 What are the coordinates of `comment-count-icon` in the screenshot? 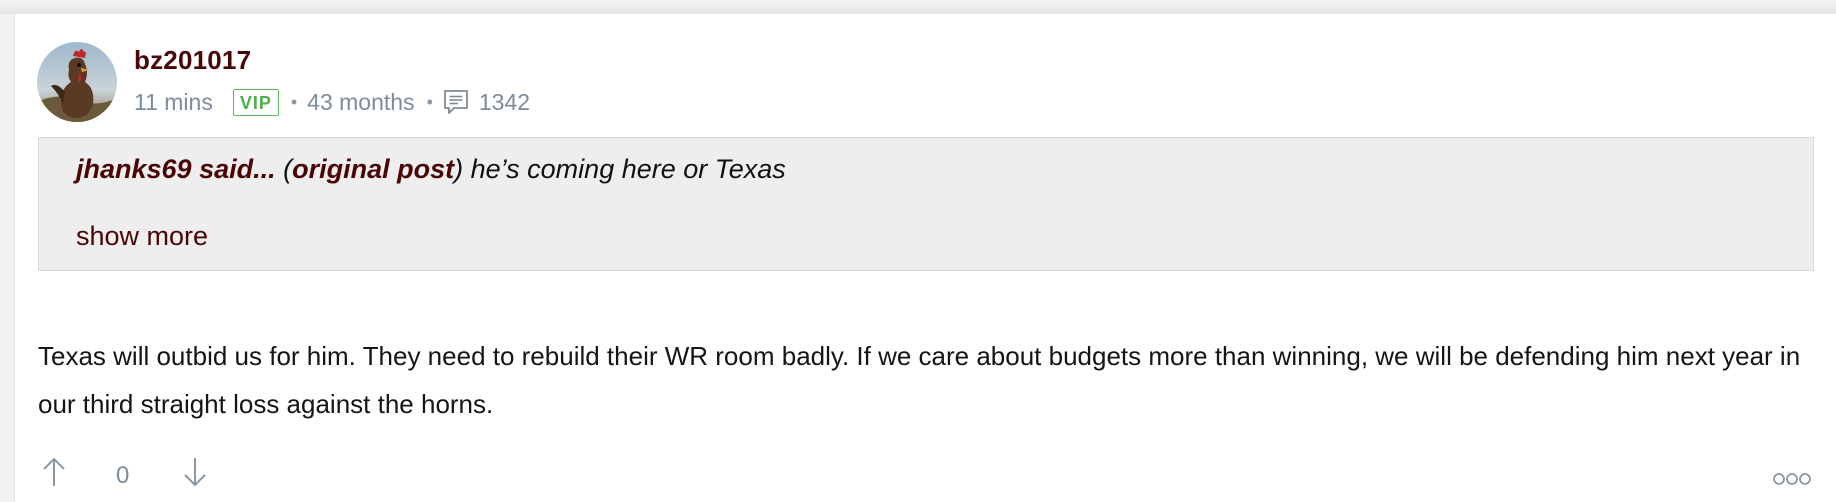 It's located at (456, 102).